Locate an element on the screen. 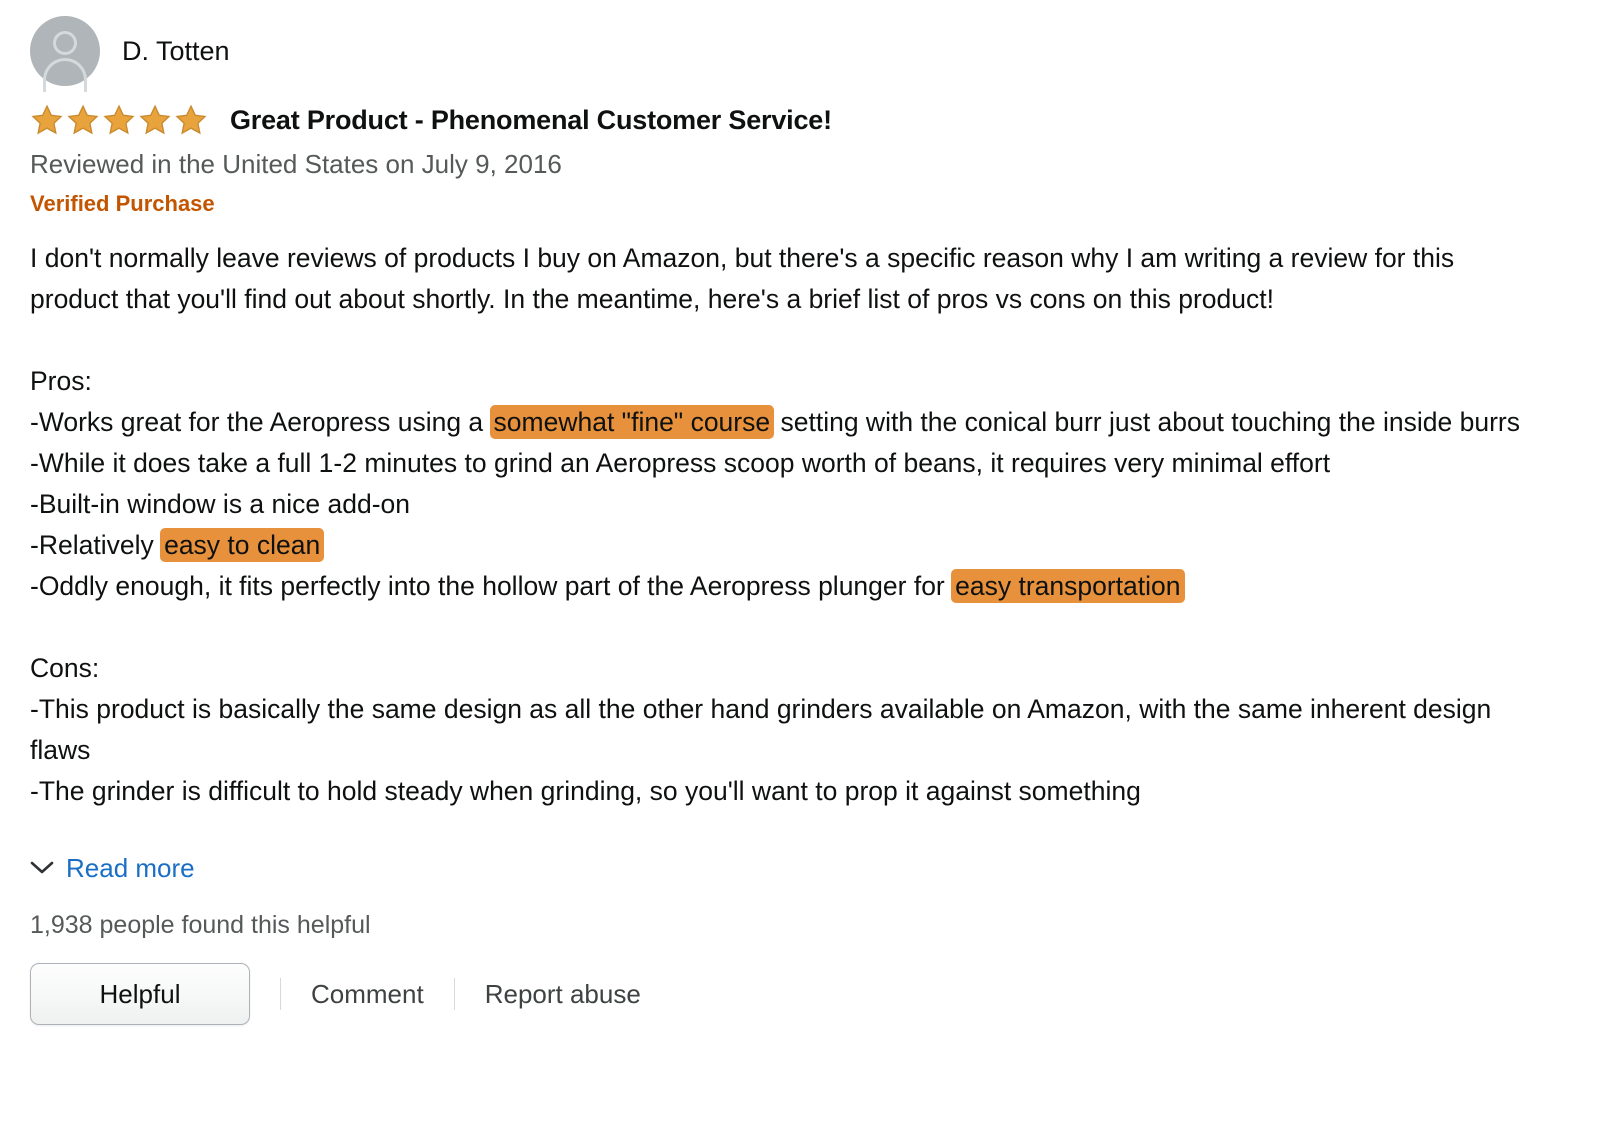  avatar-head-shape is located at coordinates (65, 43).